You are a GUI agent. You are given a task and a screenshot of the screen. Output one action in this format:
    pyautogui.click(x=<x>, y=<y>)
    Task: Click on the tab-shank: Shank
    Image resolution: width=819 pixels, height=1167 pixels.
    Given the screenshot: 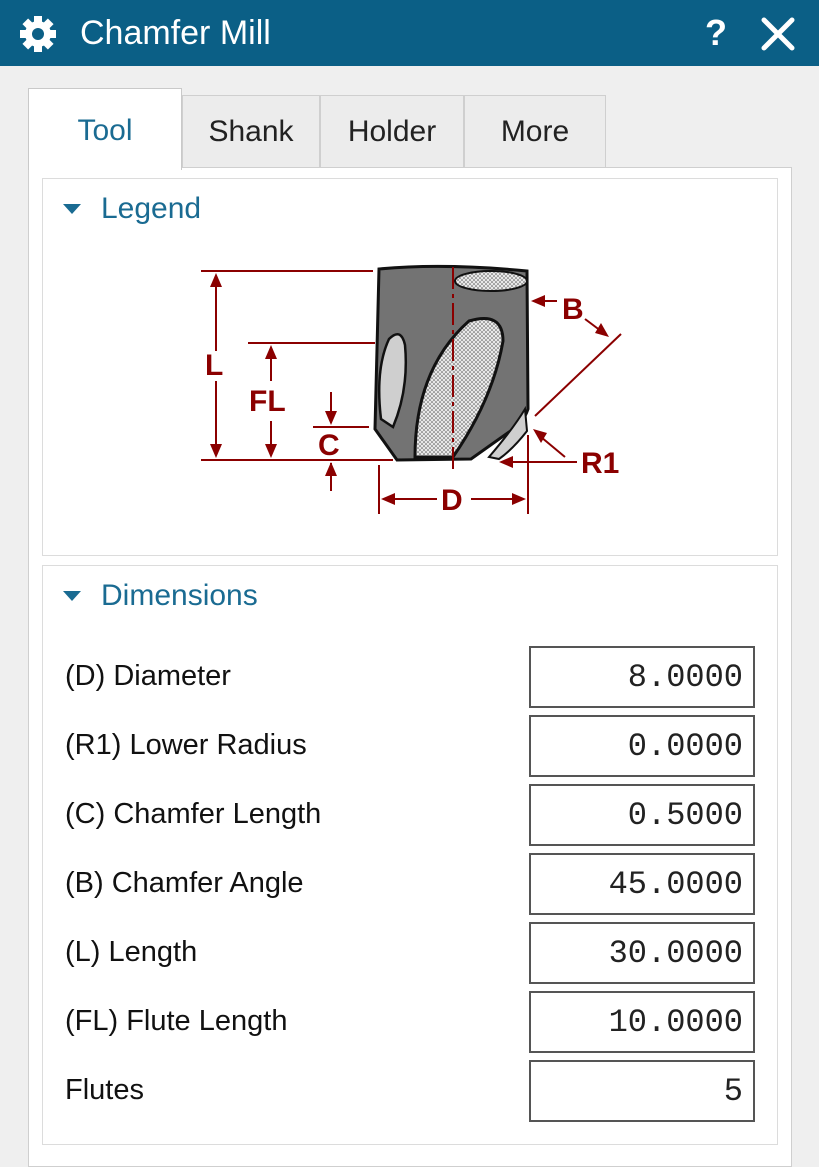 What is the action you would take?
    pyautogui.click(x=251, y=131)
    